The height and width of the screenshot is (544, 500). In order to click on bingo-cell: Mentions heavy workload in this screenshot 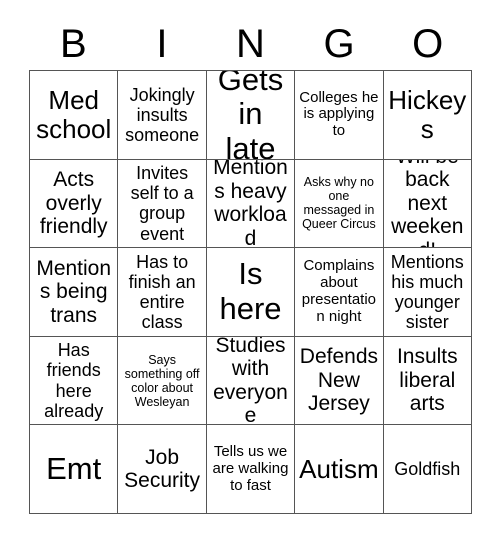, I will do `click(251, 204)`.